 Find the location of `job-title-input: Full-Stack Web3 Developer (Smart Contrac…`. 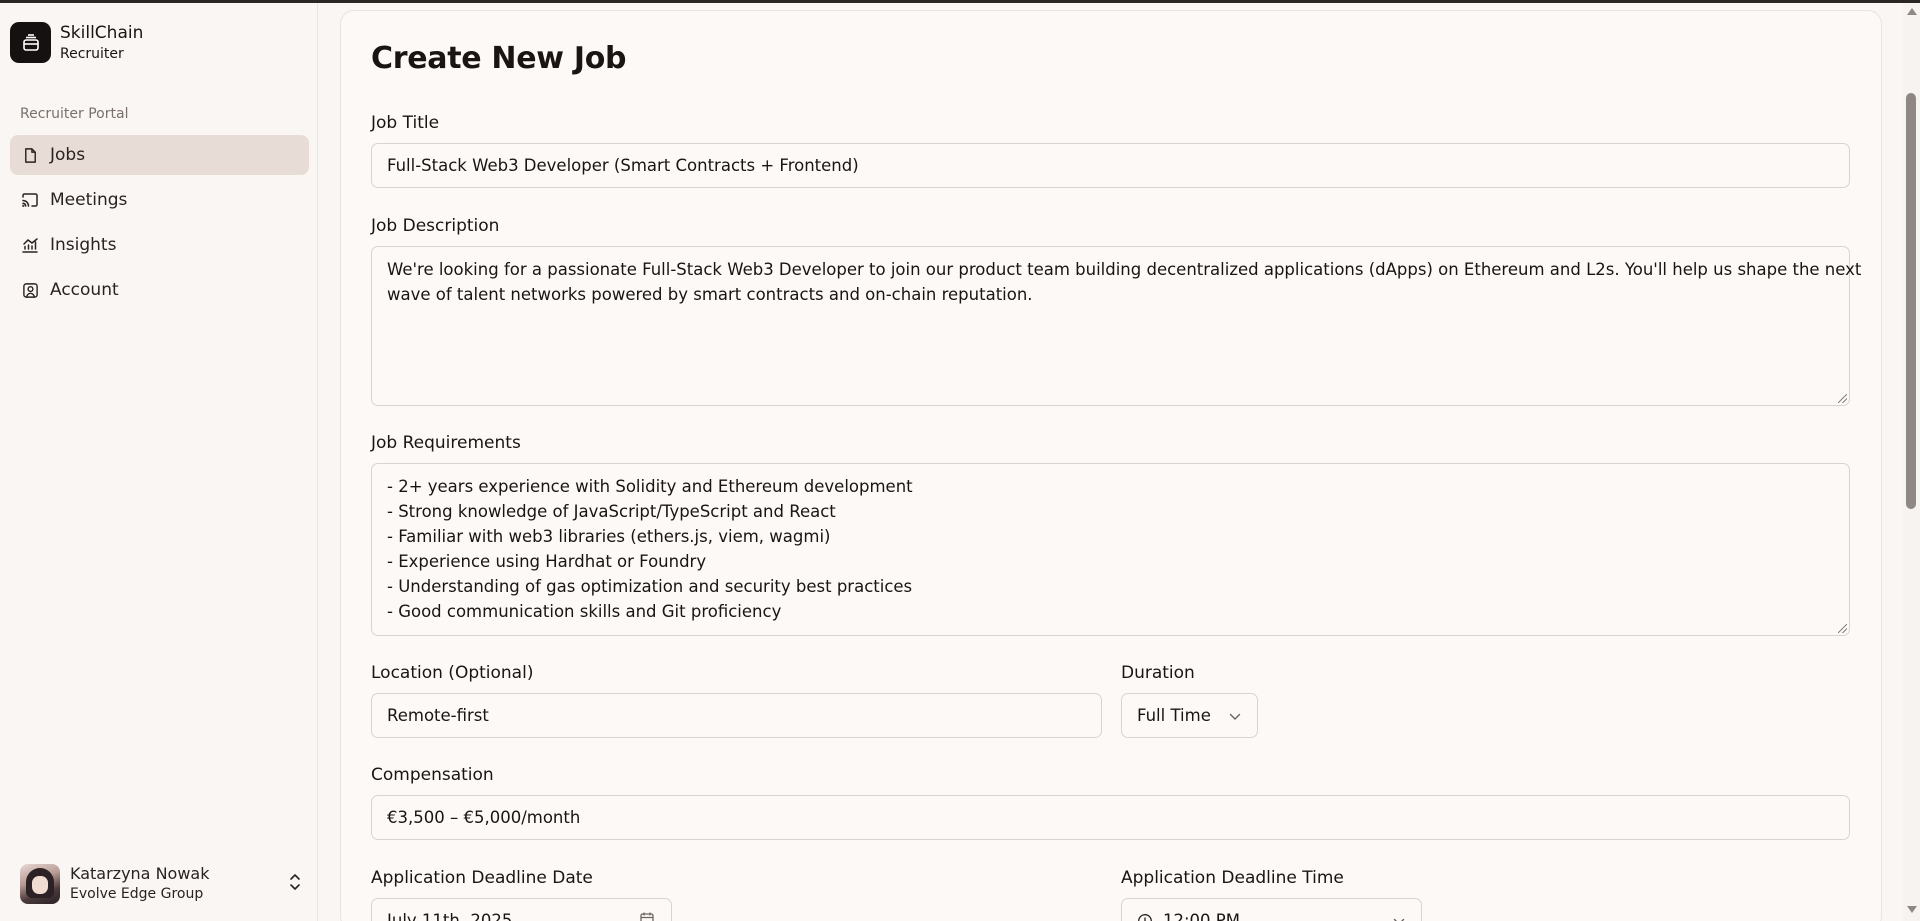

job-title-input: Full-Stack Web3 Developer (Smart Contrac… is located at coordinates (1110, 165).